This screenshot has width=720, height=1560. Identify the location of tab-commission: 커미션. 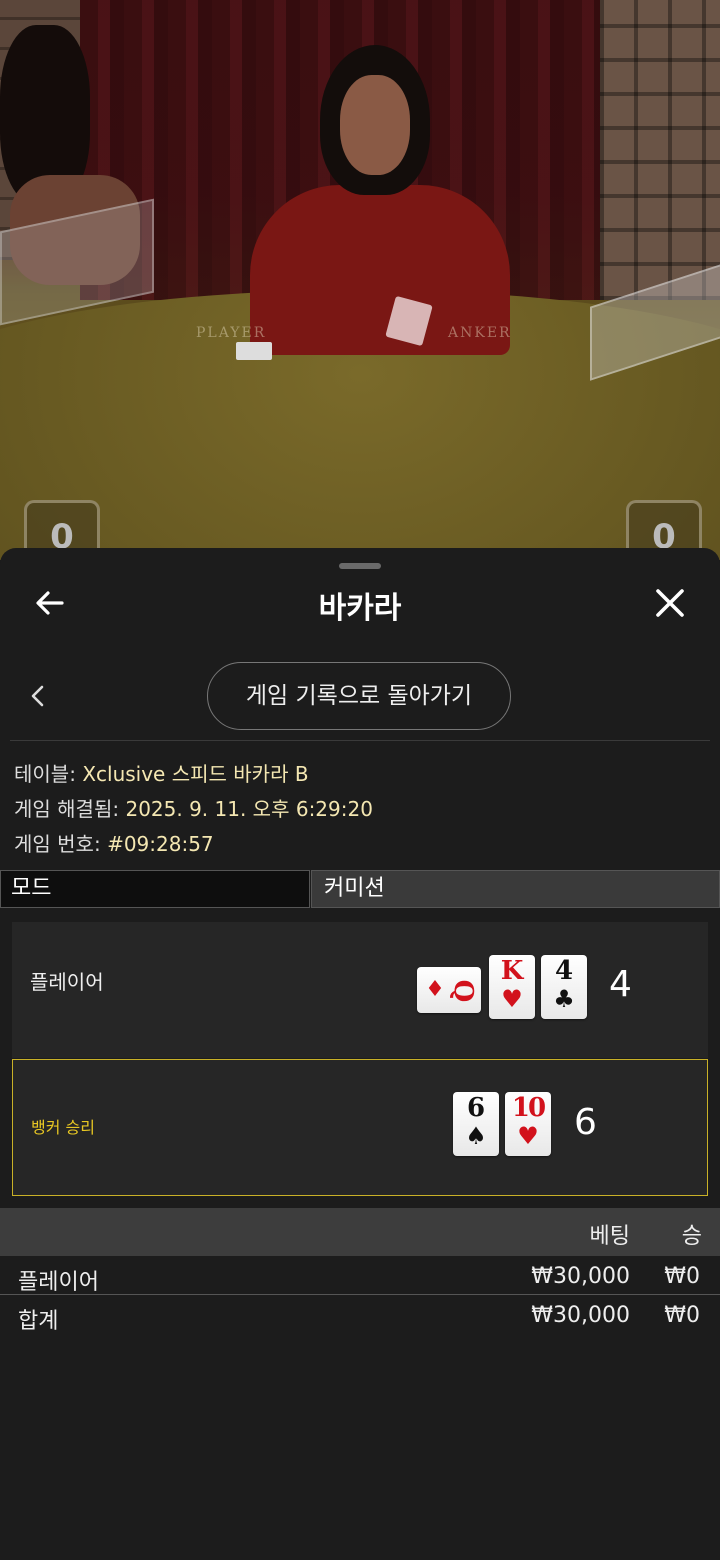
(515, 889).